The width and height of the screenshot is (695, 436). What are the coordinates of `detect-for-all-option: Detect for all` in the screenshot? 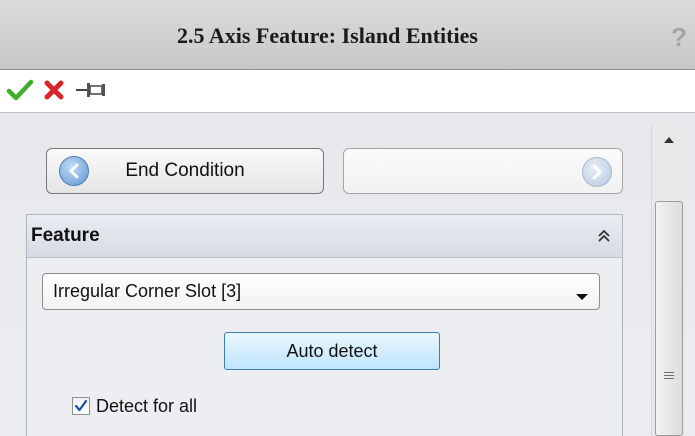 It's located at (134, 406).